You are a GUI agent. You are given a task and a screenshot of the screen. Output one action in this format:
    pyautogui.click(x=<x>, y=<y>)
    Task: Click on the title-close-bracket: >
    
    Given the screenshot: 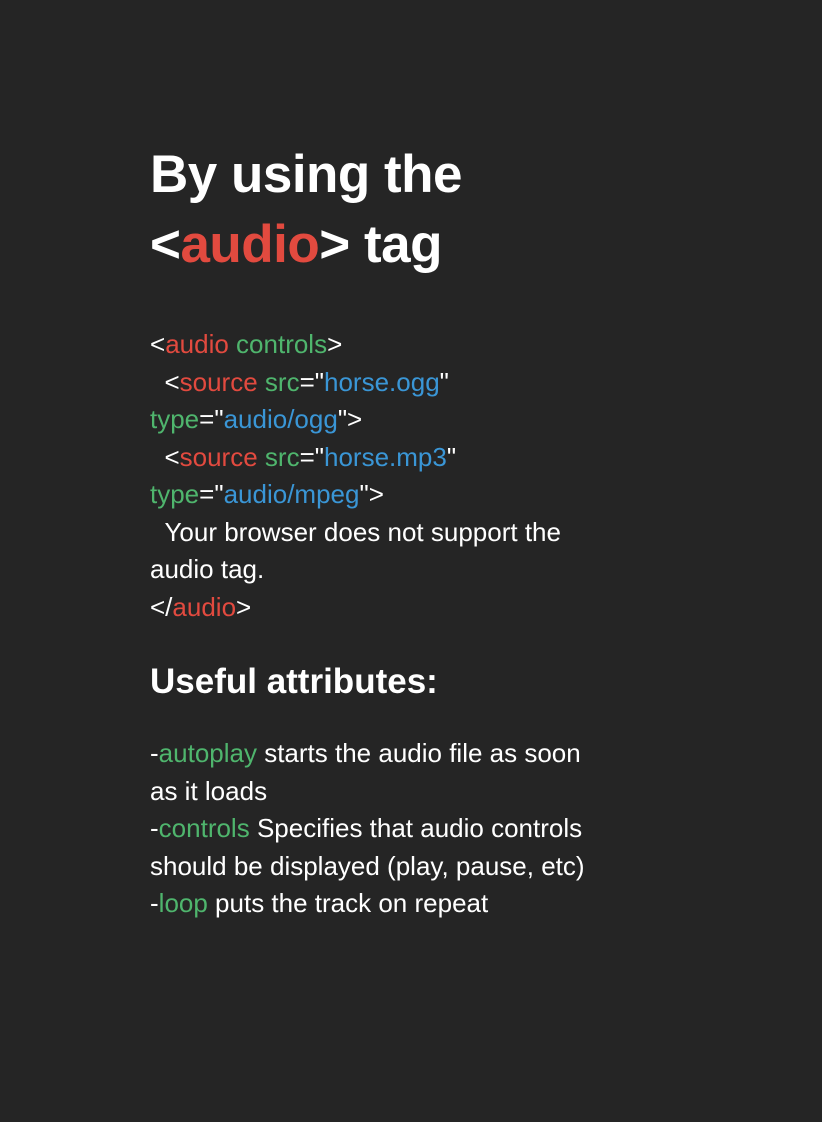 What is the action you would take?
    pyautogui.click(x=334, y=244)
    